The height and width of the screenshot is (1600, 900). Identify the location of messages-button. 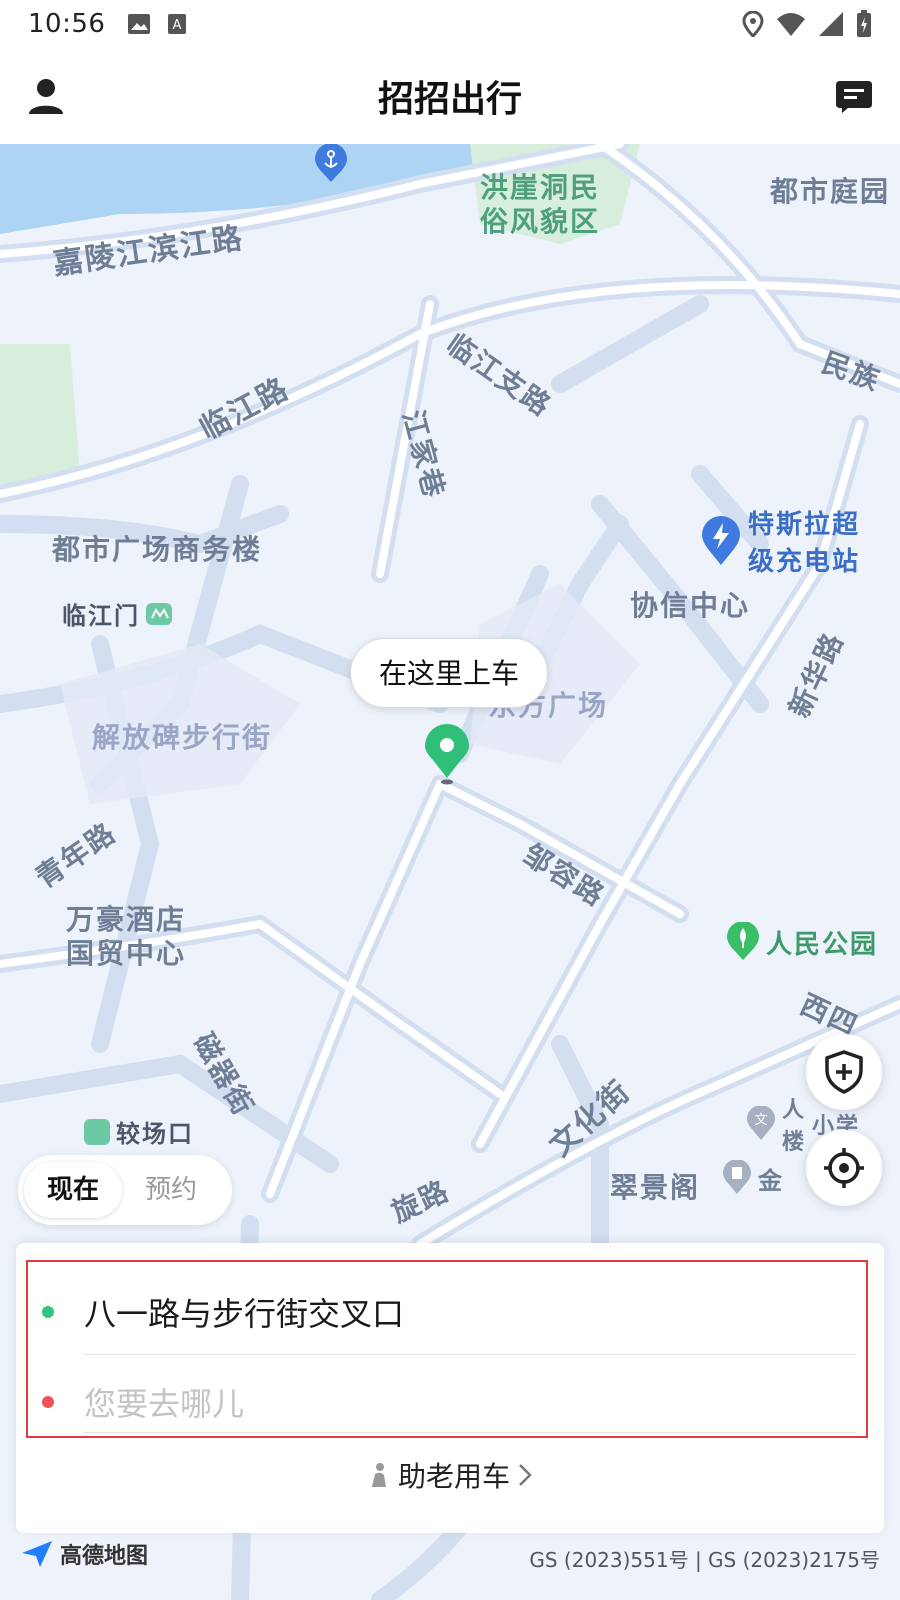
(854, 96).